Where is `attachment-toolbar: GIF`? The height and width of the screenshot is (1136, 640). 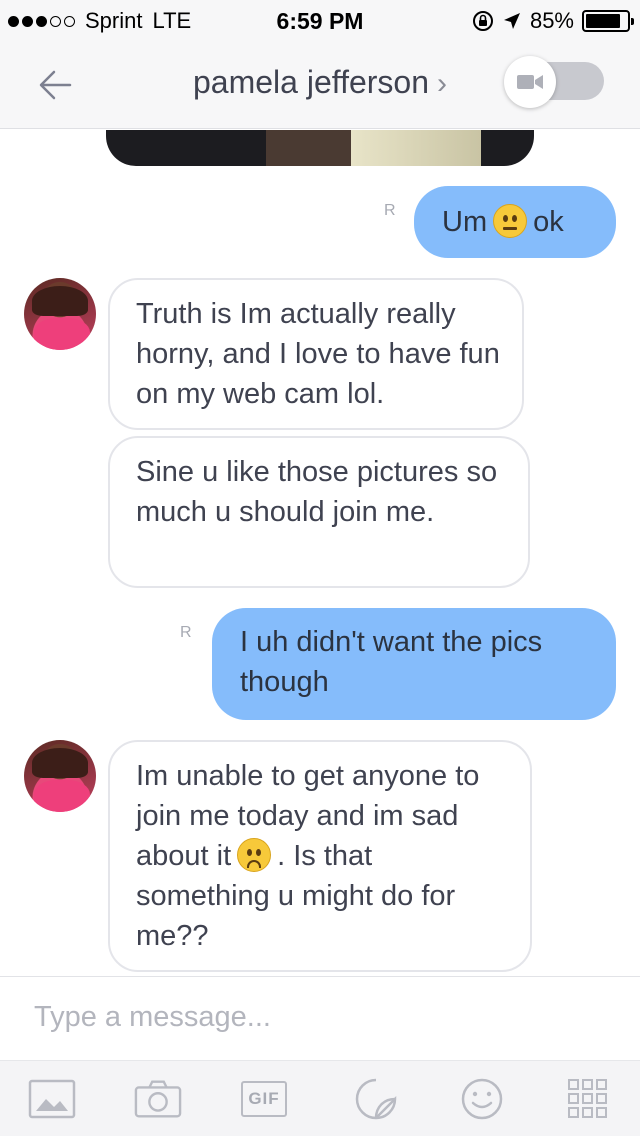 attachment-toolbar: GIF is located at coordinates (320, 1098).